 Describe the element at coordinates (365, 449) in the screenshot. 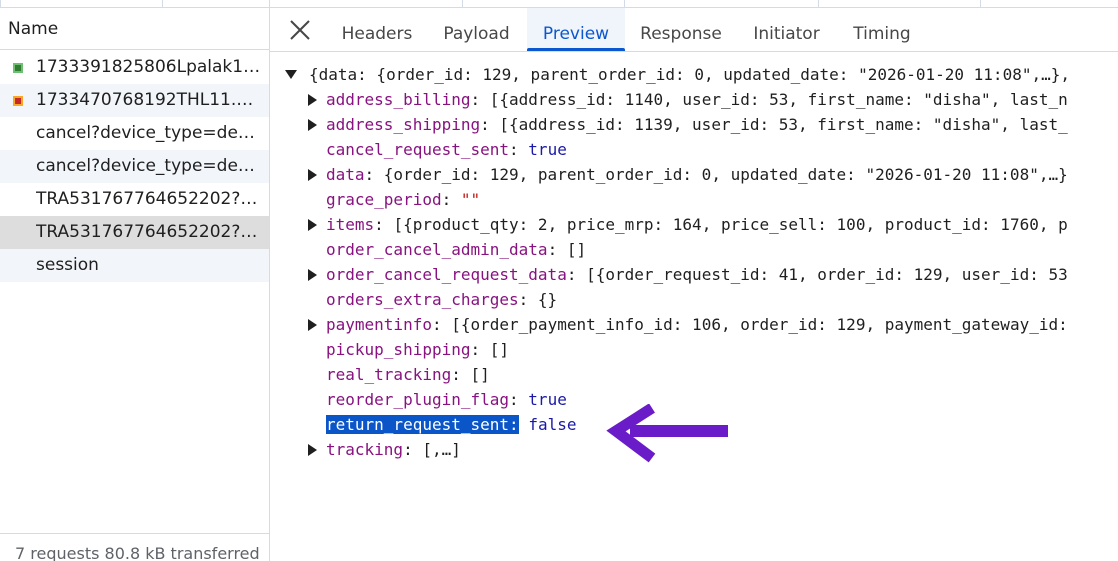

I see `json-key: tracking` at that location.